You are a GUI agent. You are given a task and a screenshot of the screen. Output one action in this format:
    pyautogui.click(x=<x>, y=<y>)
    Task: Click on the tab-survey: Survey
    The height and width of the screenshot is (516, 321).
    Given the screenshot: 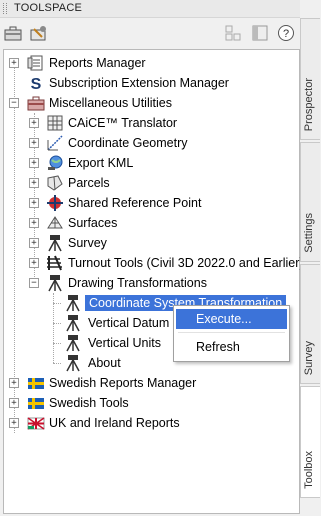 What is the action you would take?
    pyautogui.click(x=310, y=324)
    